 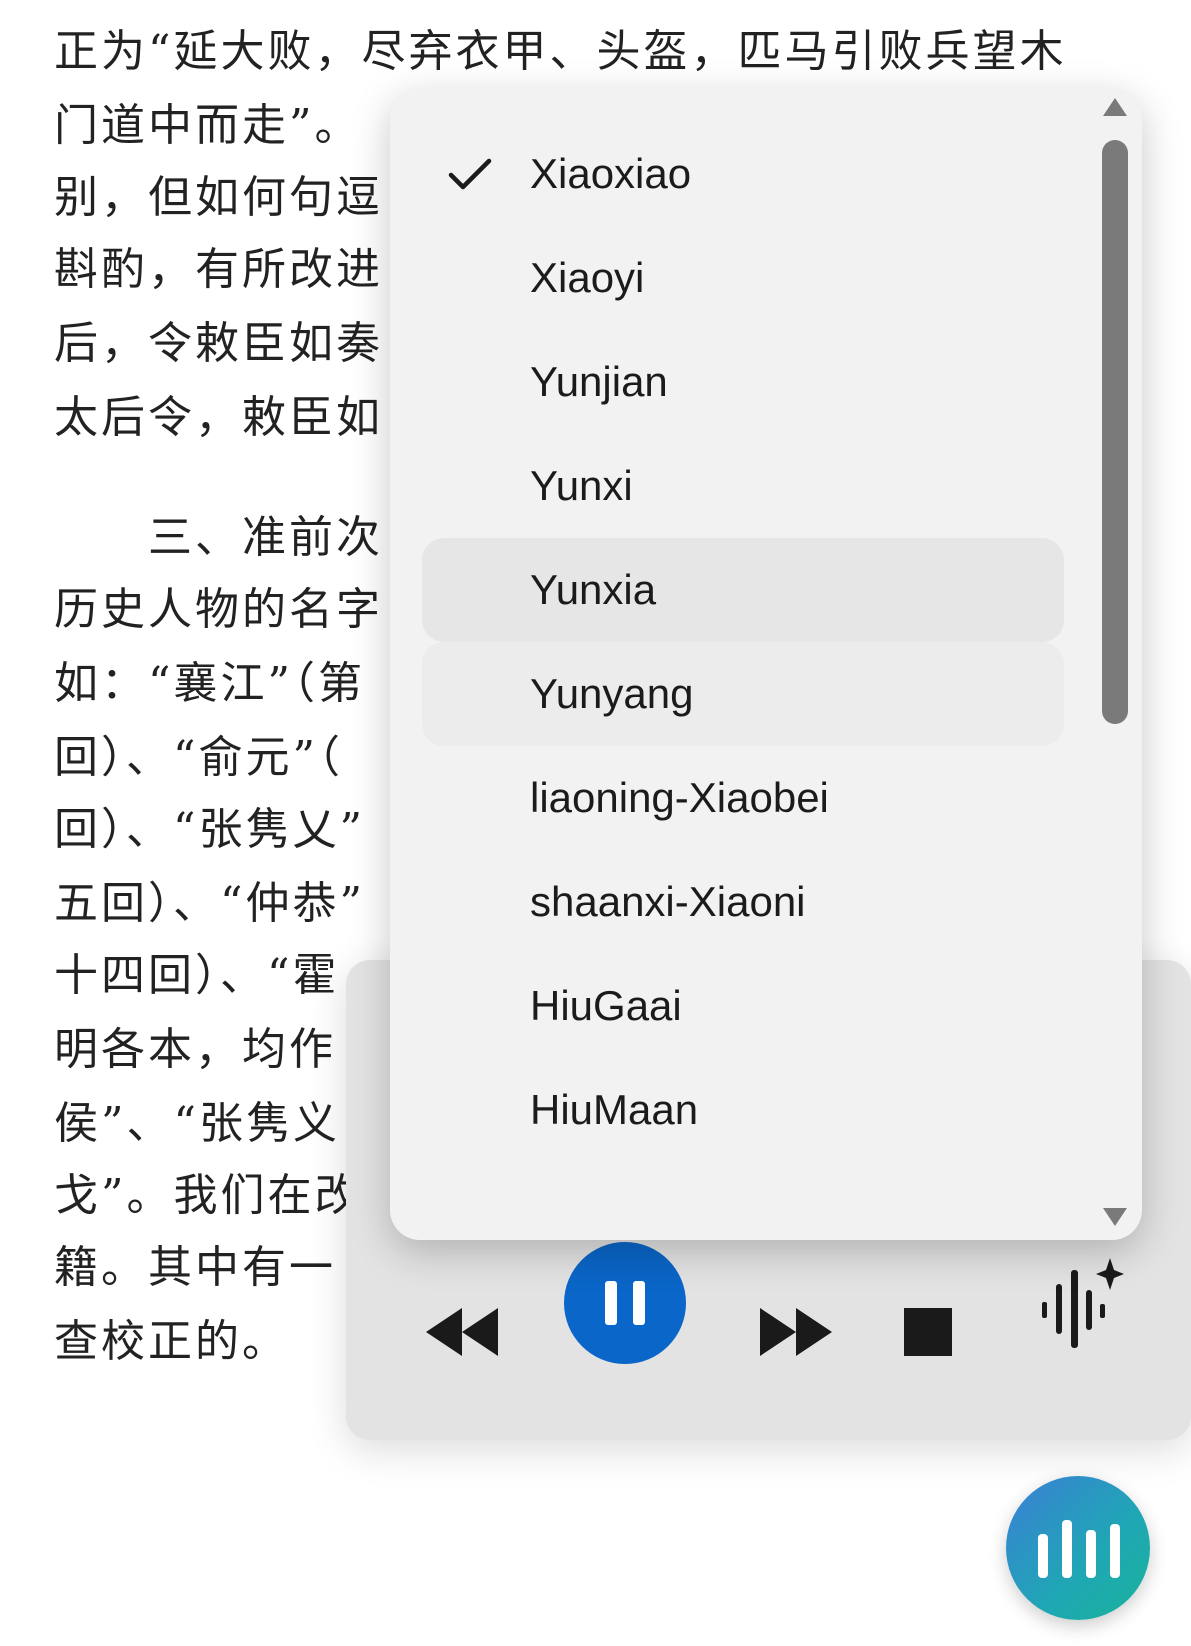 What do you see at coordinates (743, 278) in the screenshot?
I see `voice-option-xiaoyi: Xiaoyi` at bounding box center [743, 278].